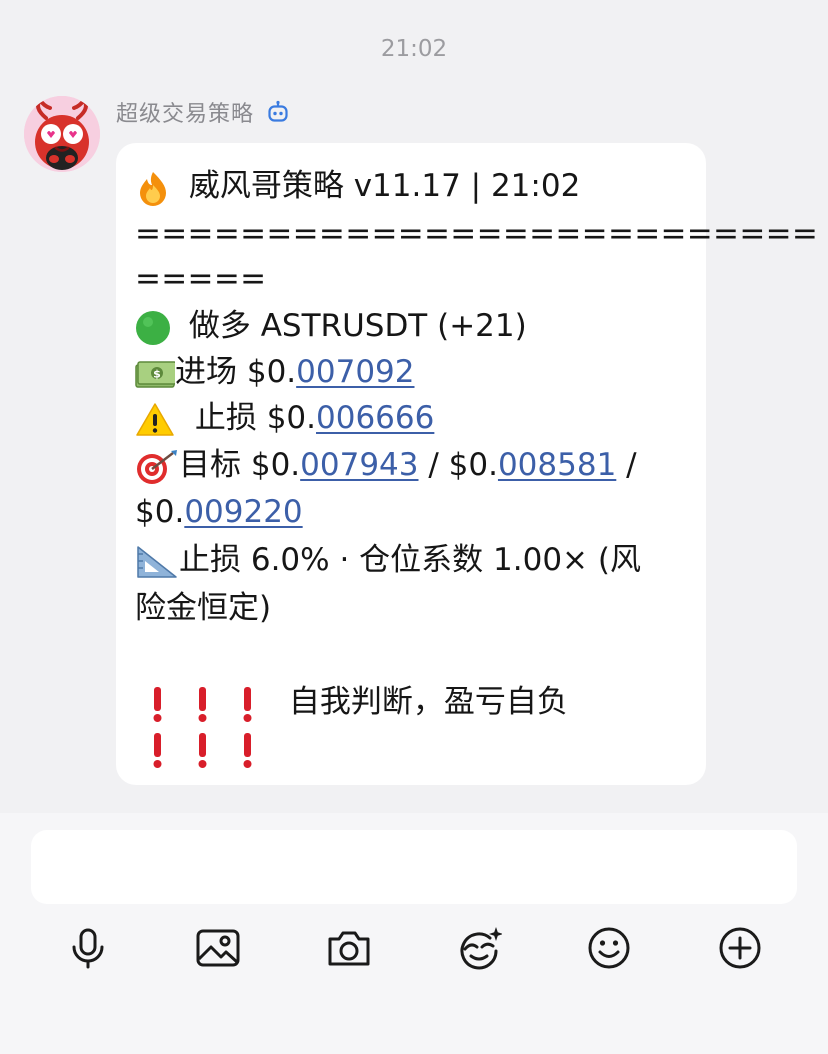  I want to click on targets-label: 目标 $0., so click(240, 465).